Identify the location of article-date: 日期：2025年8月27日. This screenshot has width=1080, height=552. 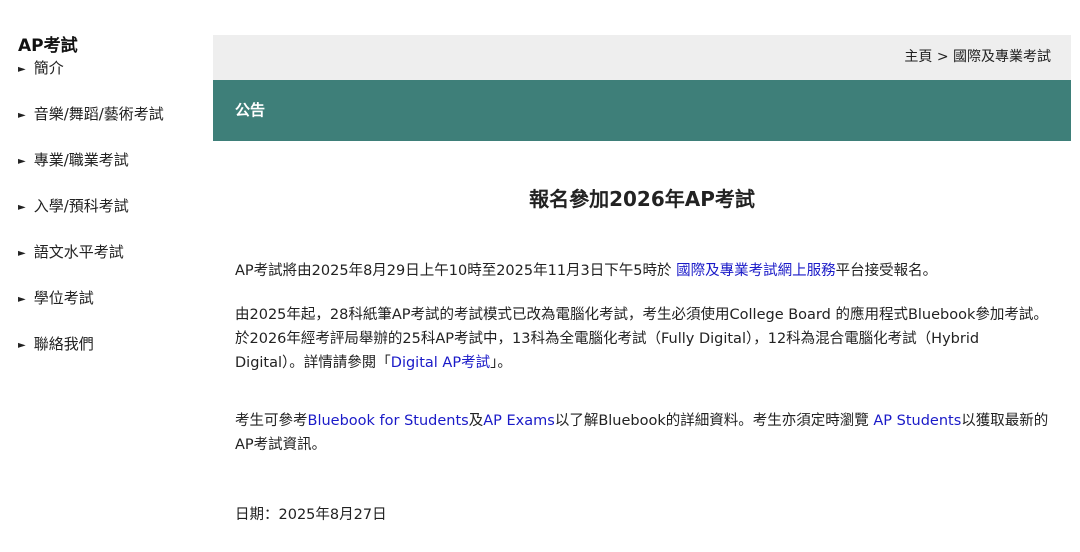
(311, 515).